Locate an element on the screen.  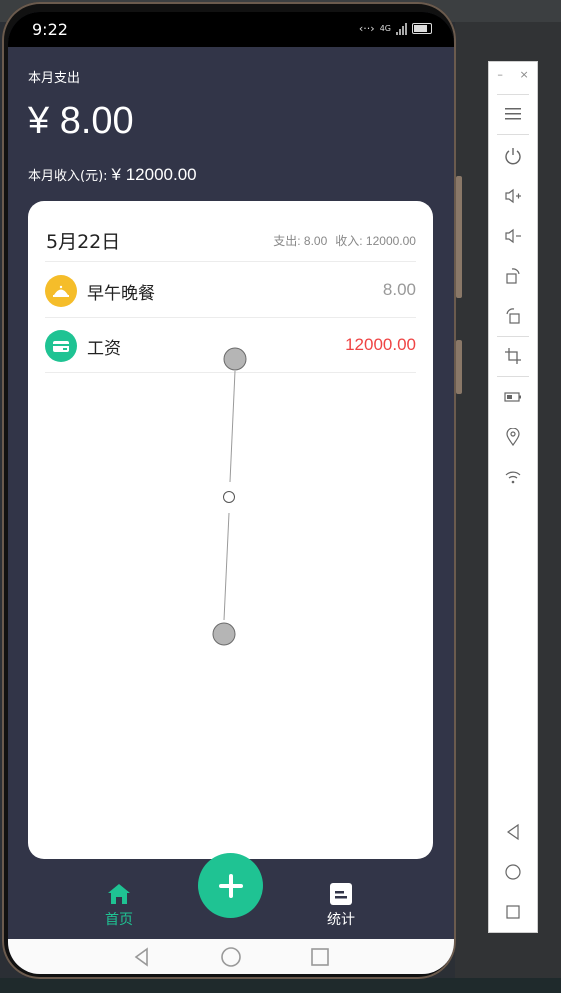
add-record-button is located at coordinates (230, 885).